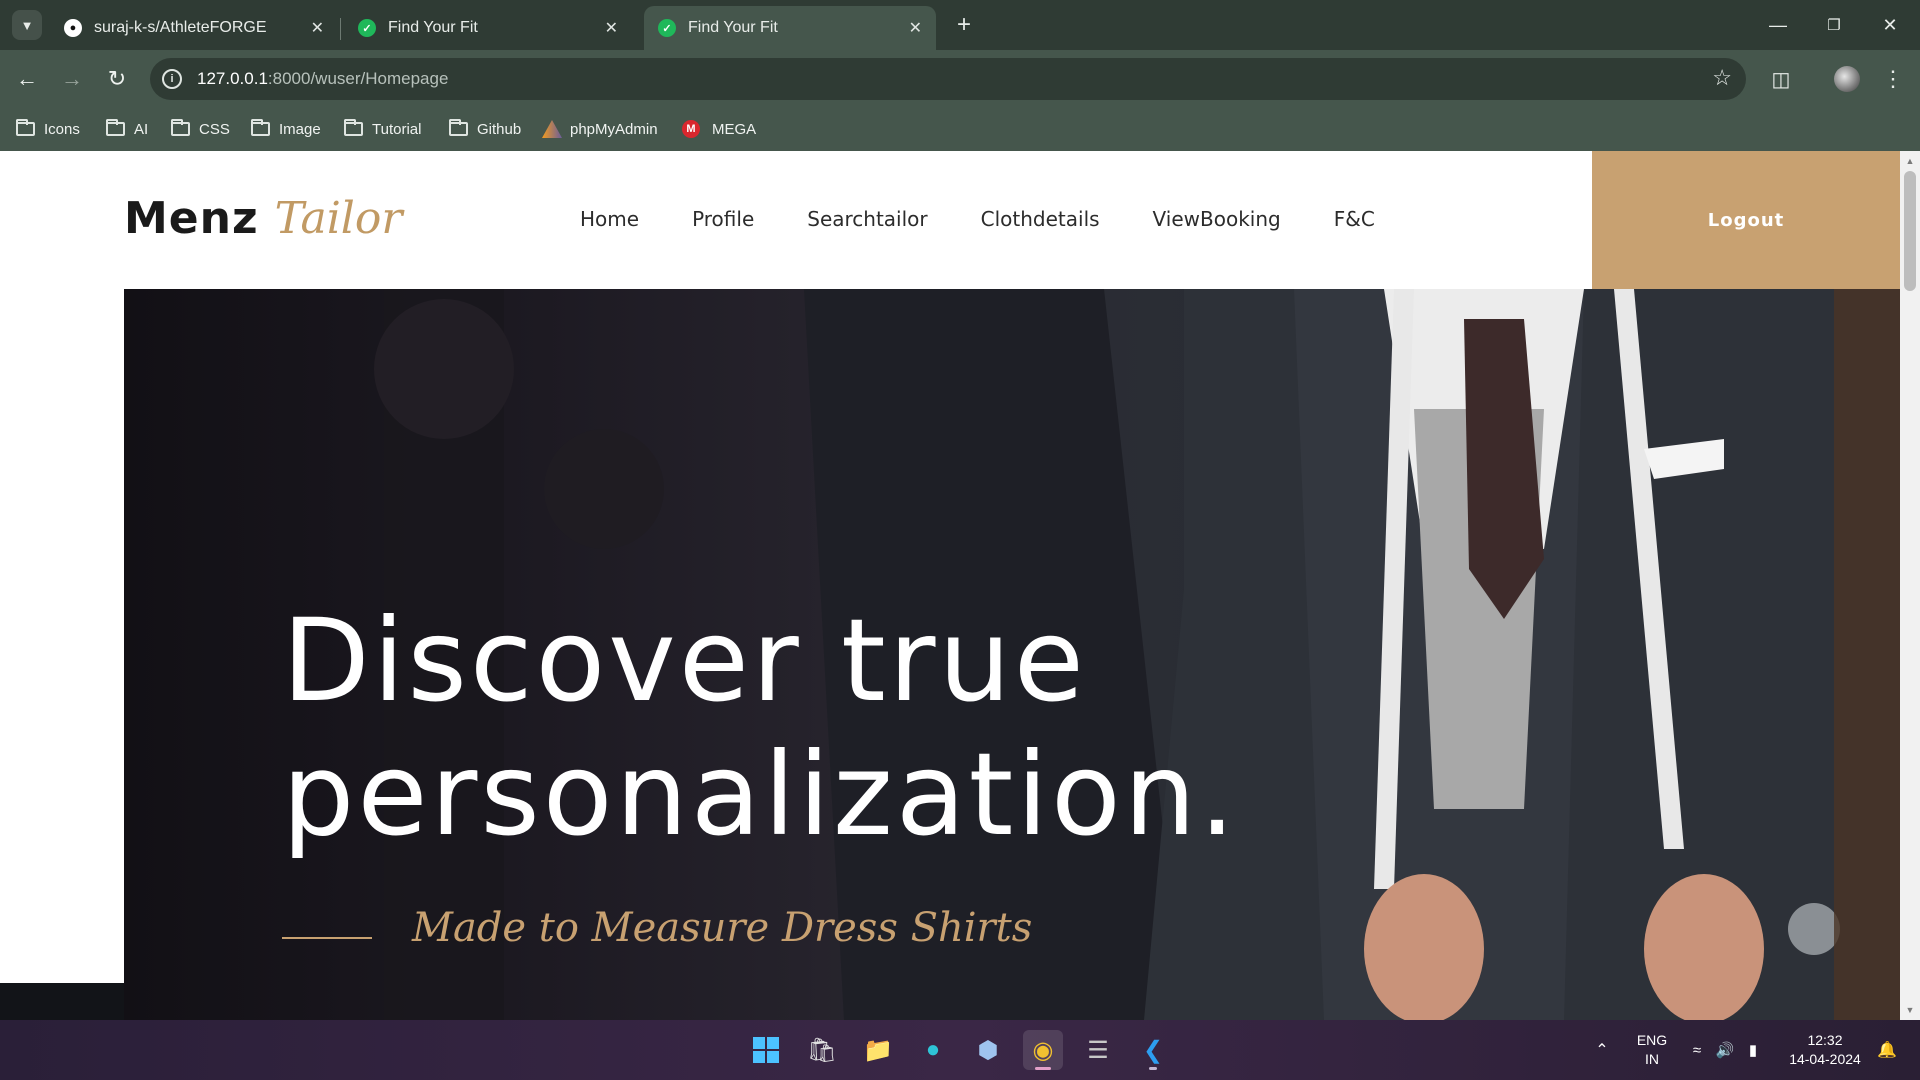 The height and width of the screenshot is (1080, 1920). What do you see at coordinates (27, 25) in the screenshot?
I see `tab-search-button: ▼` at bounding box center [27, 25].